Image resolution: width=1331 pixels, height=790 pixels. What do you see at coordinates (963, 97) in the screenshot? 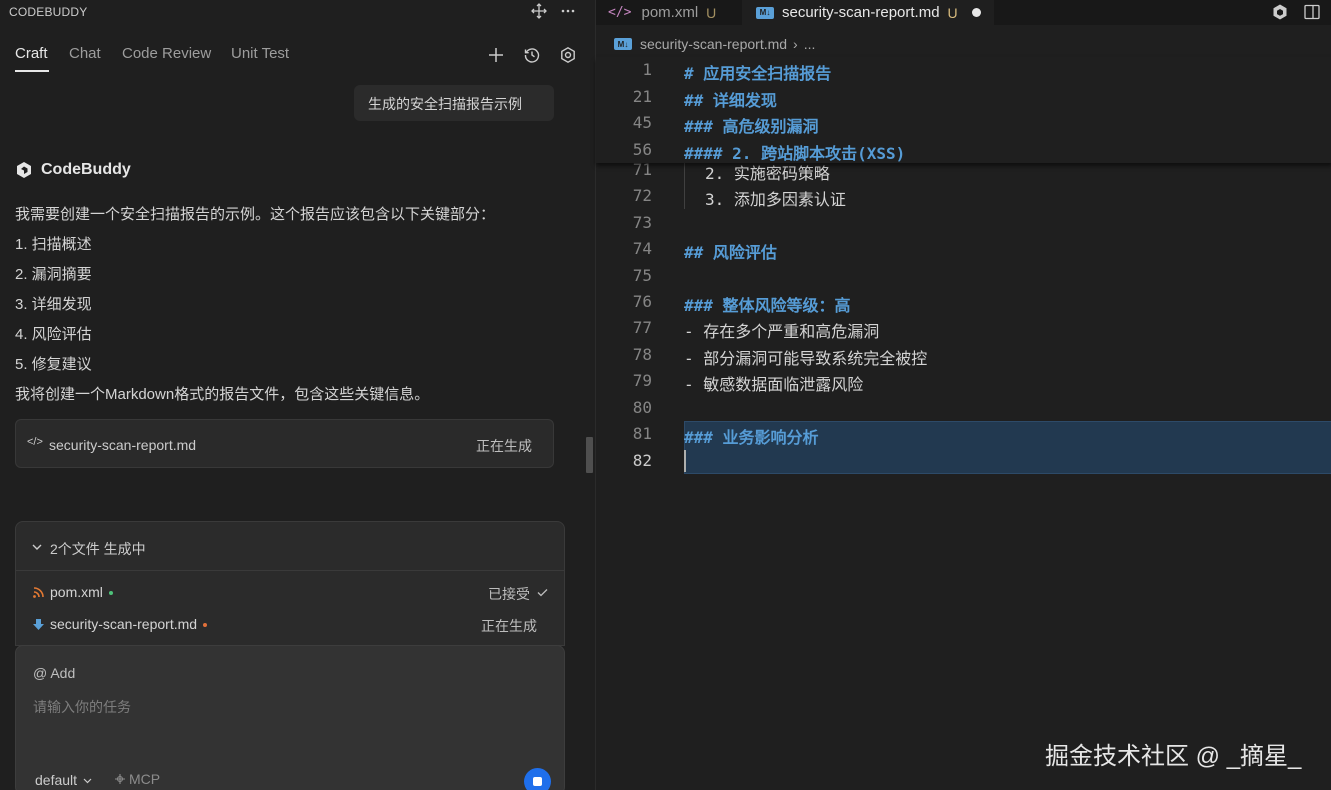
I see `sticky-line: 21 ## 详细发现` at bounding box center [963, 97].